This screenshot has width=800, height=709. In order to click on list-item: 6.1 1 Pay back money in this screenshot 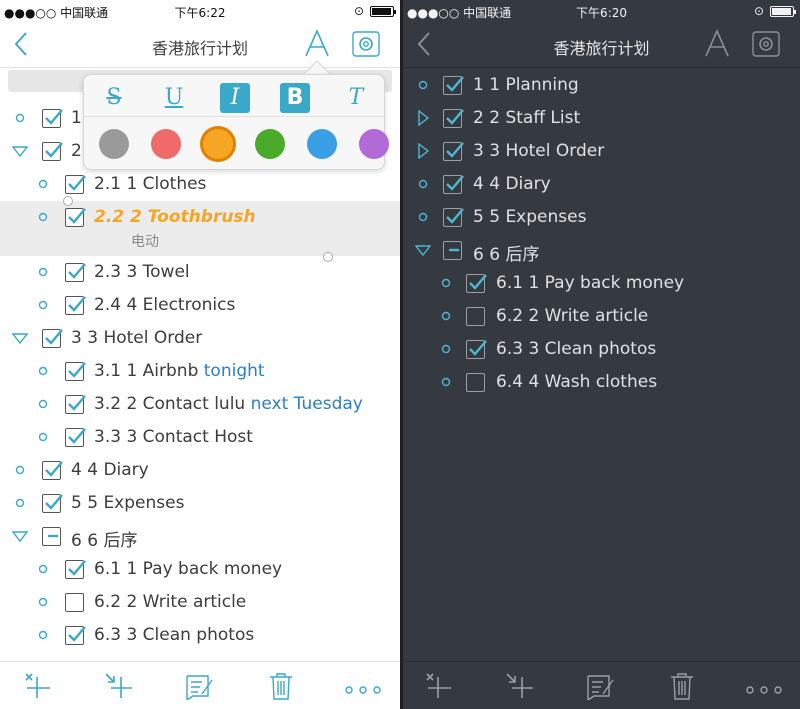, I will do `click(601, 283)`.